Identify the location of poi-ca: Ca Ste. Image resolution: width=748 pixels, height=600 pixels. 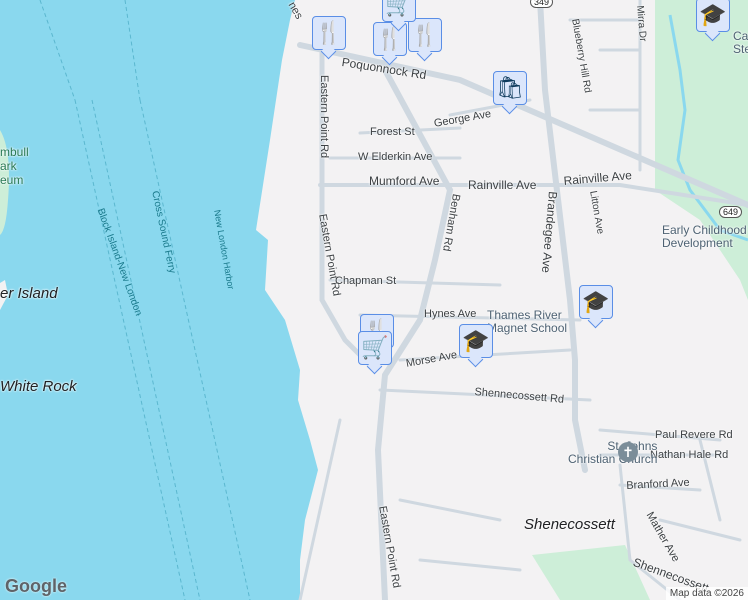
(740, 43).